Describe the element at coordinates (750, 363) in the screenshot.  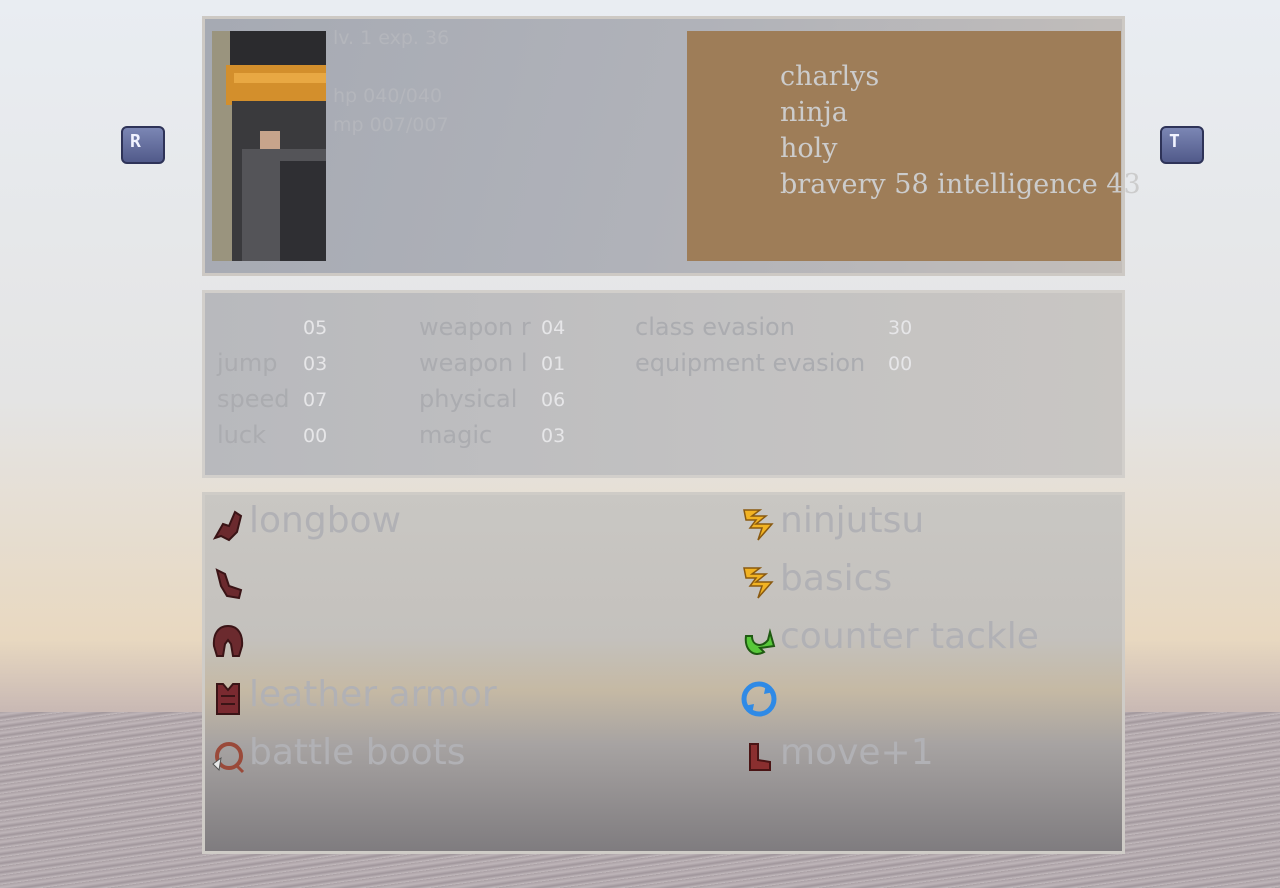
I see `stat-label-equipment-evasion: equipment evasion` at that location.